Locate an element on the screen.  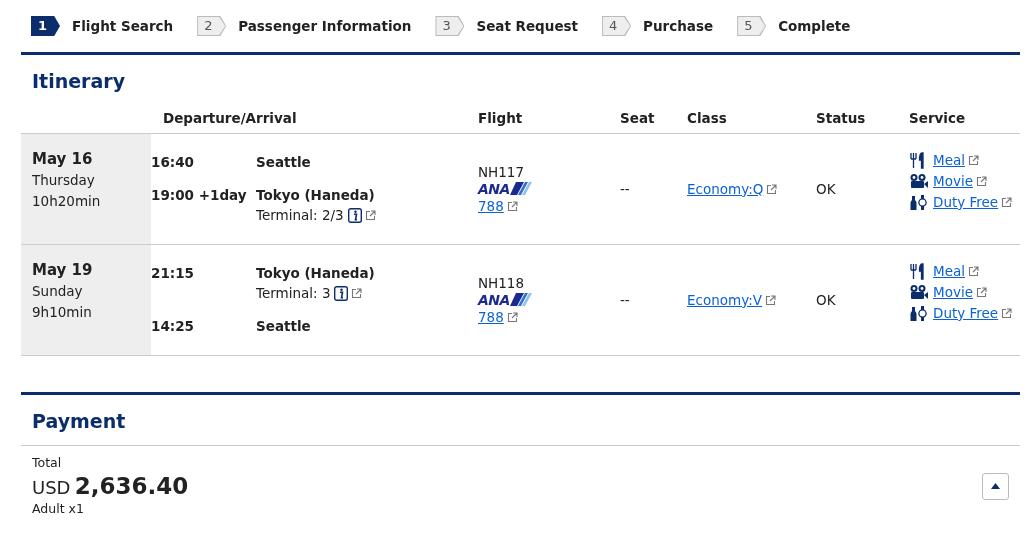
caret-up-icon is located at coordinates (995, 486).